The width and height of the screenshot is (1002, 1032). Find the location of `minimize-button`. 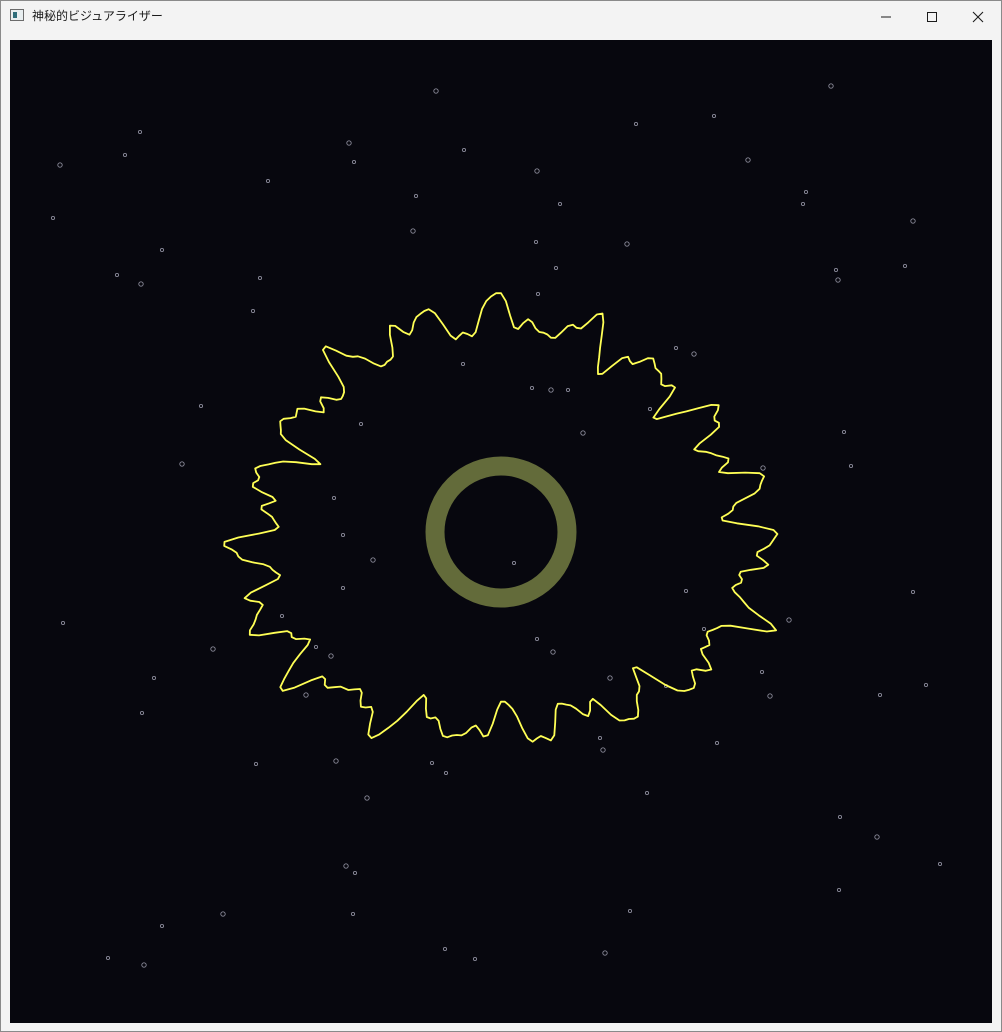

minimize-button is located at coordinates (886, 16).